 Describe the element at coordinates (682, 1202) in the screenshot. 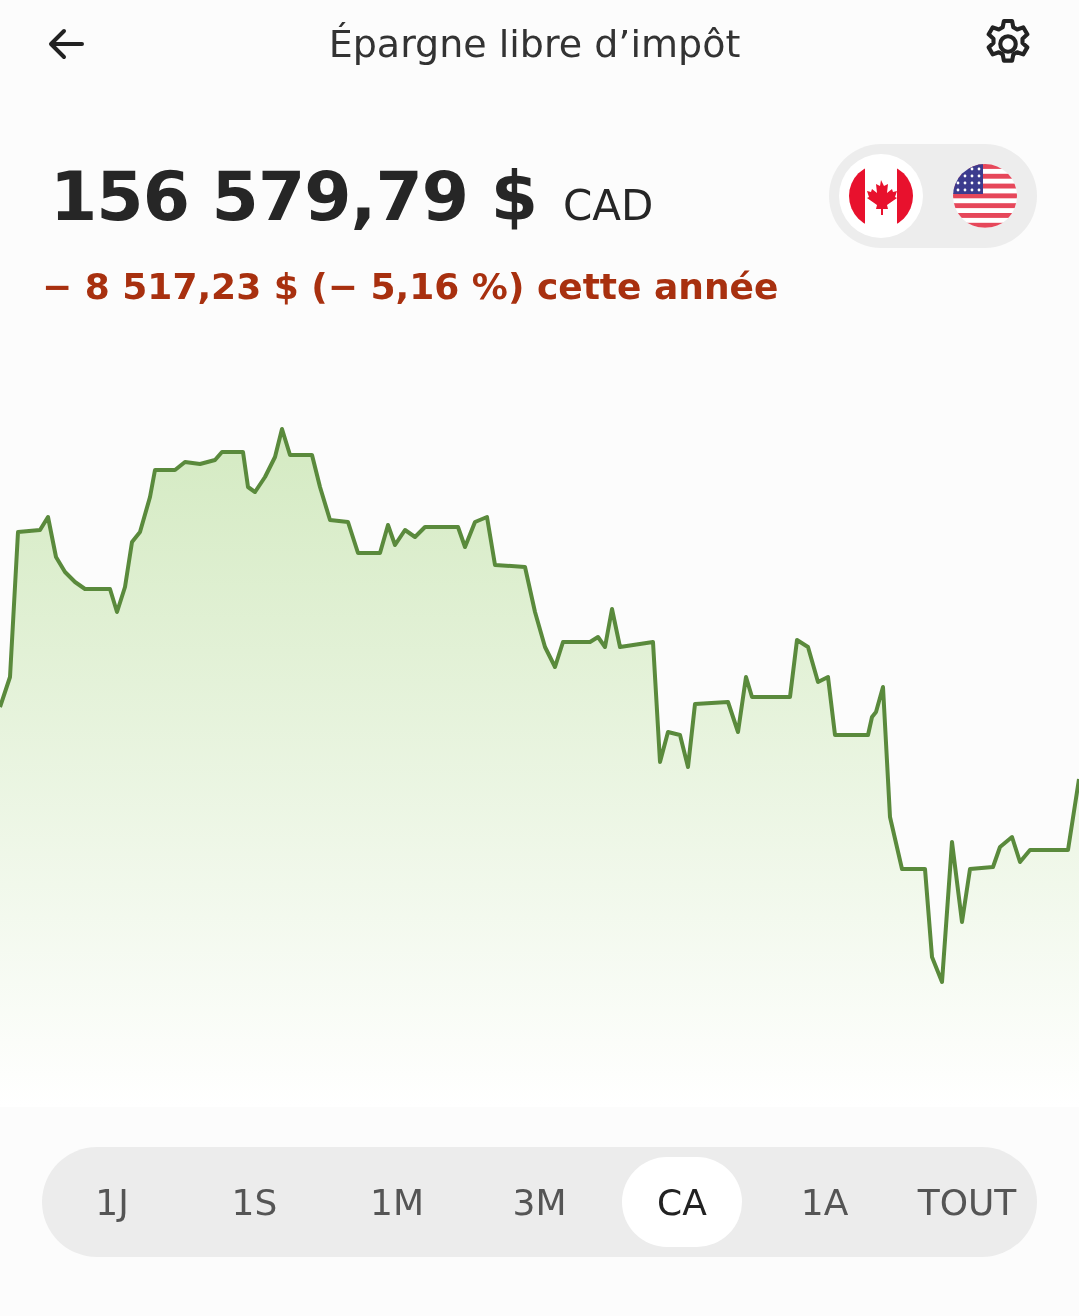

I see `range-tab: CA` at that location.